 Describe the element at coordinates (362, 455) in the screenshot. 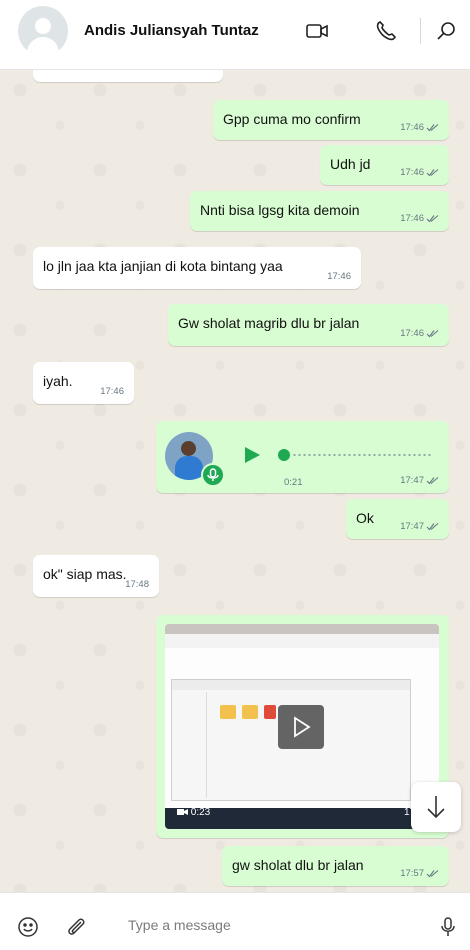

I see `voice-waveform` at that location.